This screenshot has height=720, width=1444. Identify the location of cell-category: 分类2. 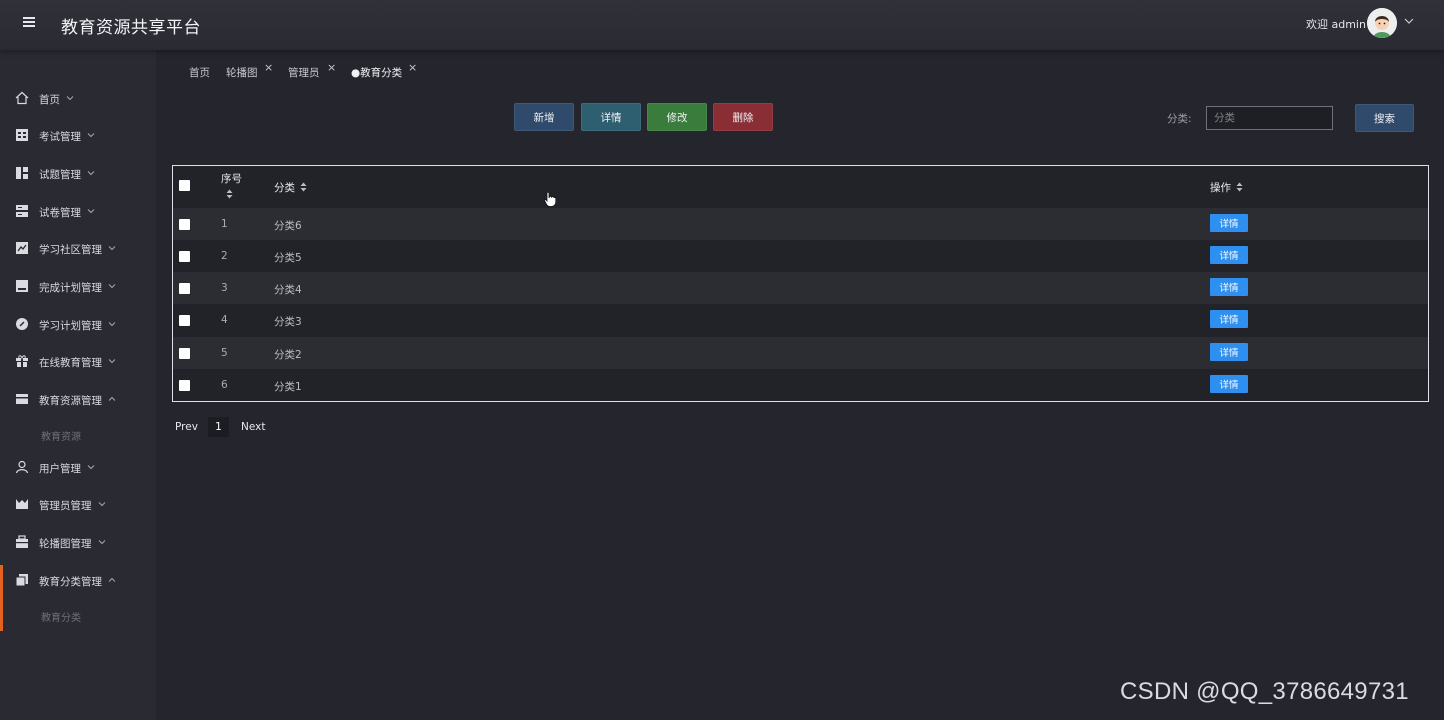
(288, 355).